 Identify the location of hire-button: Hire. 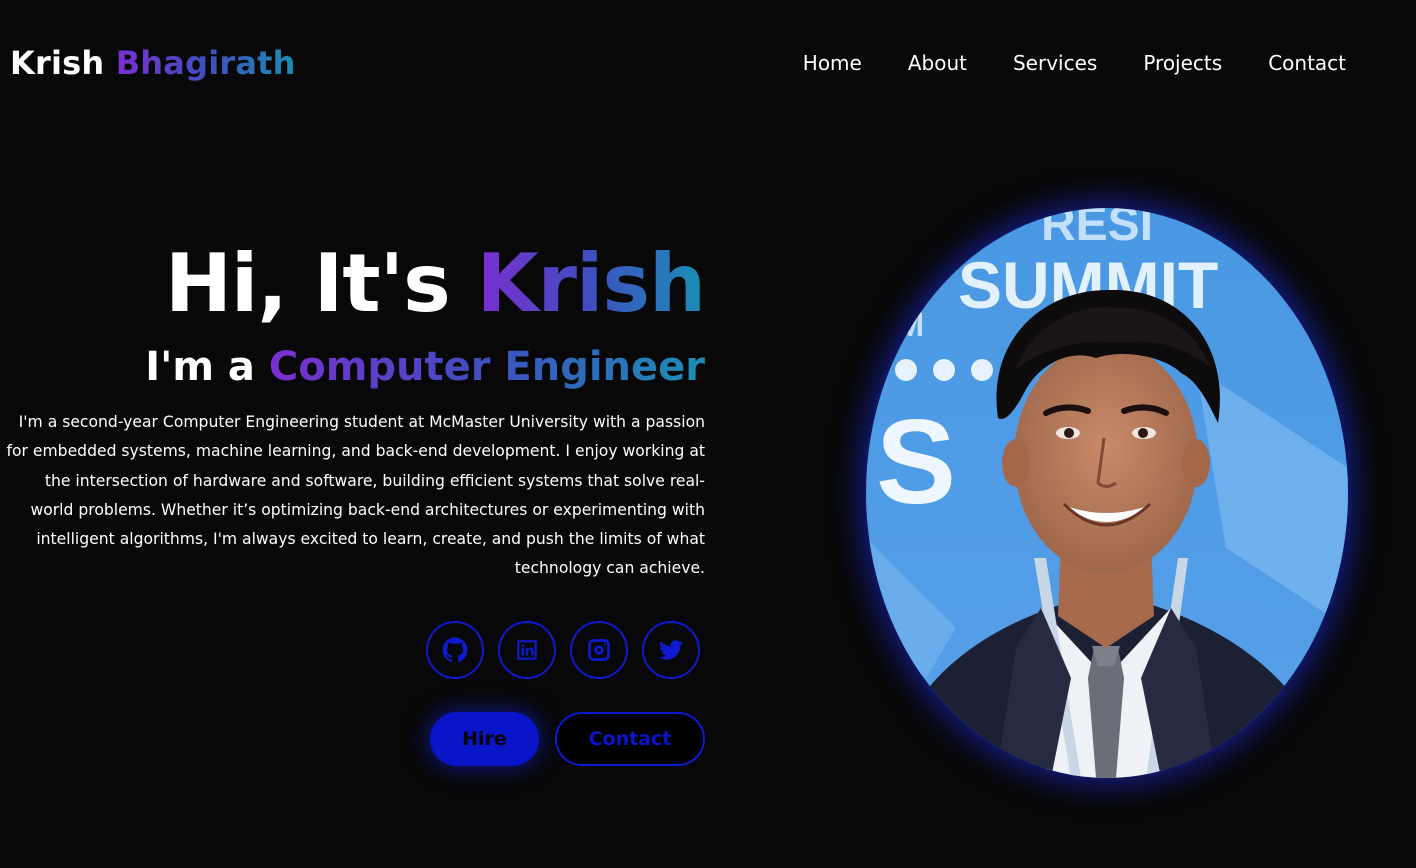
(484, 739).